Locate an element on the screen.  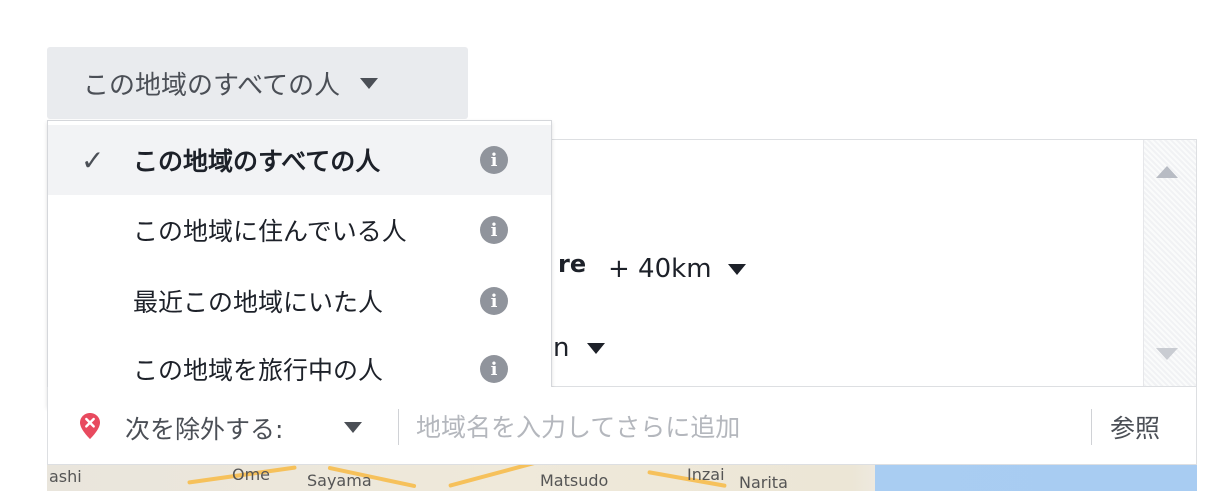
scroll-up-arrow-icon is located at coordinates (1167, 172).